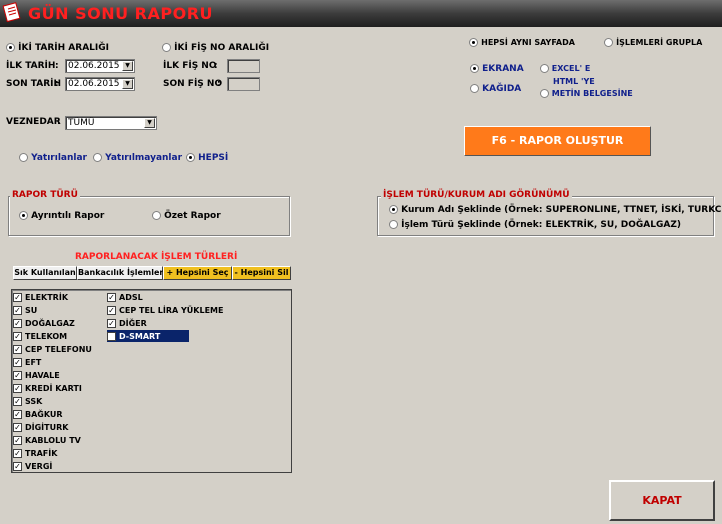 This screenshot has height=524, width=722. What do you see at coordinates (40, 427) in the screenshot?
I see `ops-item: ✓ DİGİTURK` at bounding box center [40, 427].